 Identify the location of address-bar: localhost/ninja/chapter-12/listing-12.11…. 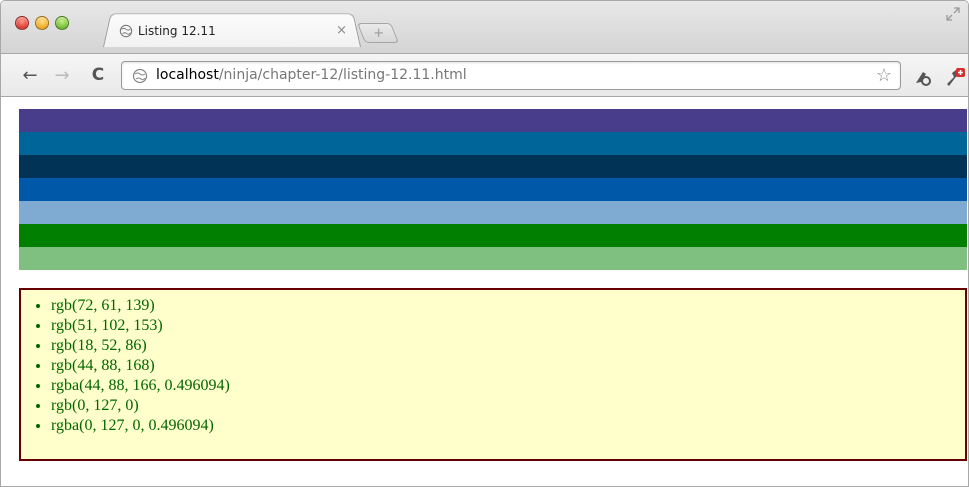
(511, 75).